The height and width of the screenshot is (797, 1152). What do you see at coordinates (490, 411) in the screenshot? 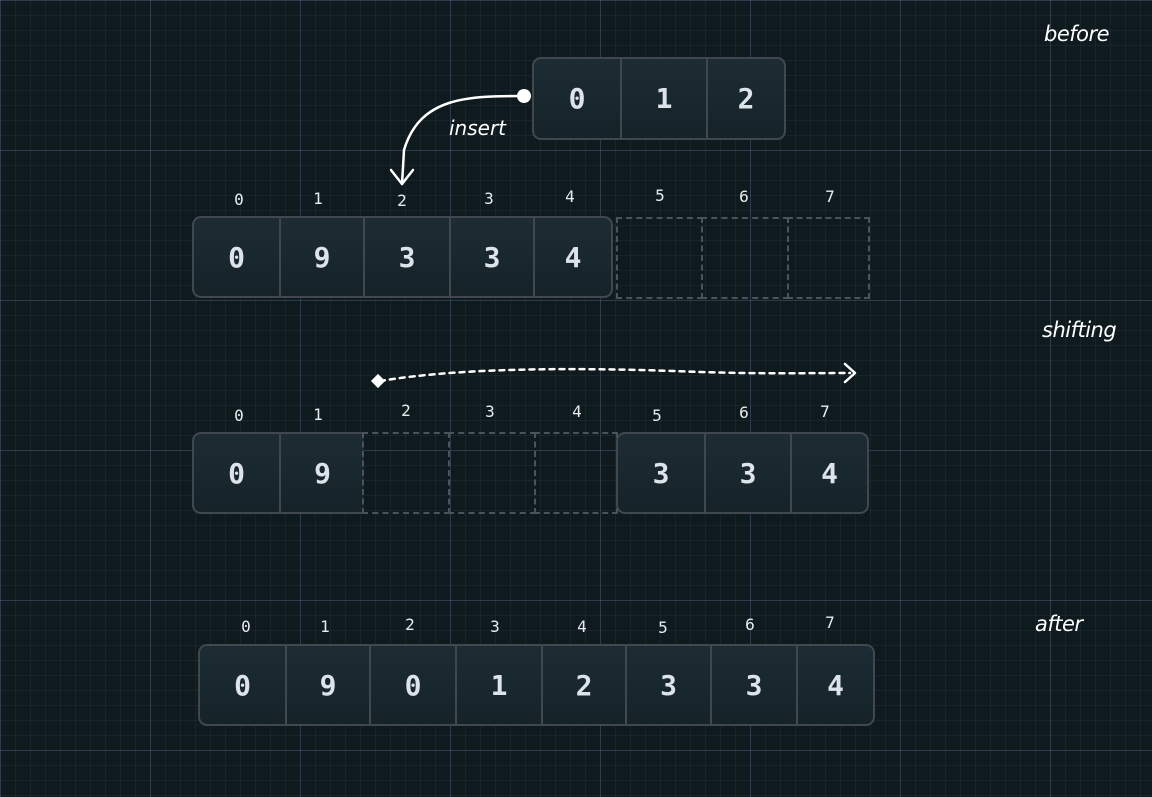
I see `shifting-index: 3` at bounding box center [490, 411].